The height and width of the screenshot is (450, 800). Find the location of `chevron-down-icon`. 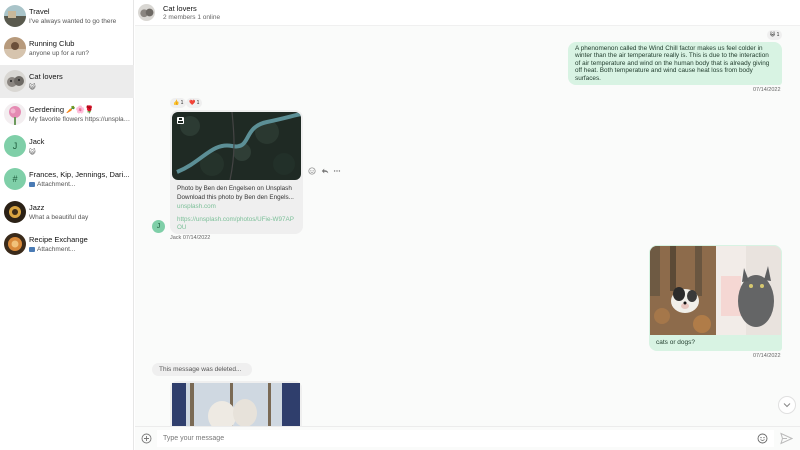

chevron-down-icon is located at coordinates (787, 405).